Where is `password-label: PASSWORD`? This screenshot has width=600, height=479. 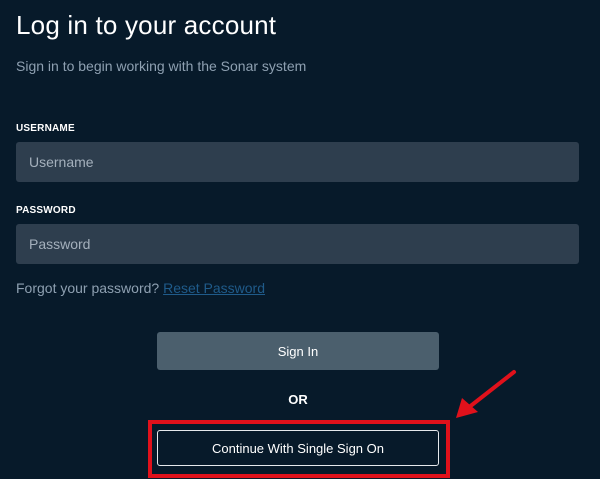 password-label: PASSWORD is located at coordinates (46, 210).